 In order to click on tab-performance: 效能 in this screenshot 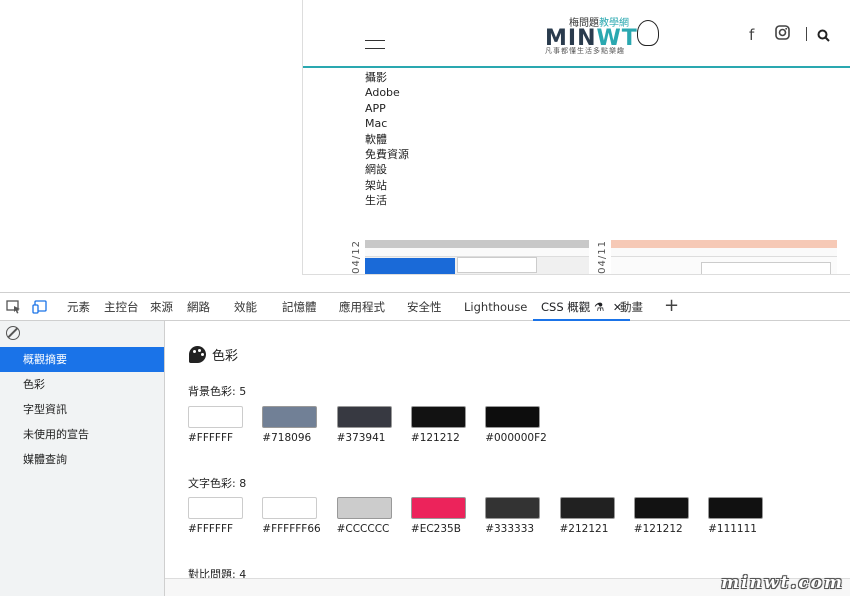, I will do `click(245, 307)`.